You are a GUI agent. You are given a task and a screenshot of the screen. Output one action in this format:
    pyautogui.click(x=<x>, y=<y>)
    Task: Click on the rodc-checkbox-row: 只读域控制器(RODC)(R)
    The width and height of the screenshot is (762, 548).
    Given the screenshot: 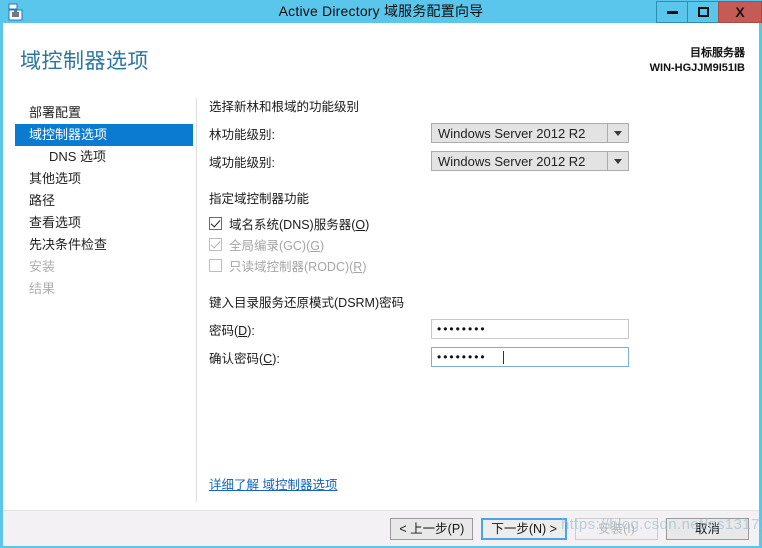 What is the action you would take?
    pyautogui.click(x=479, y=265)
    